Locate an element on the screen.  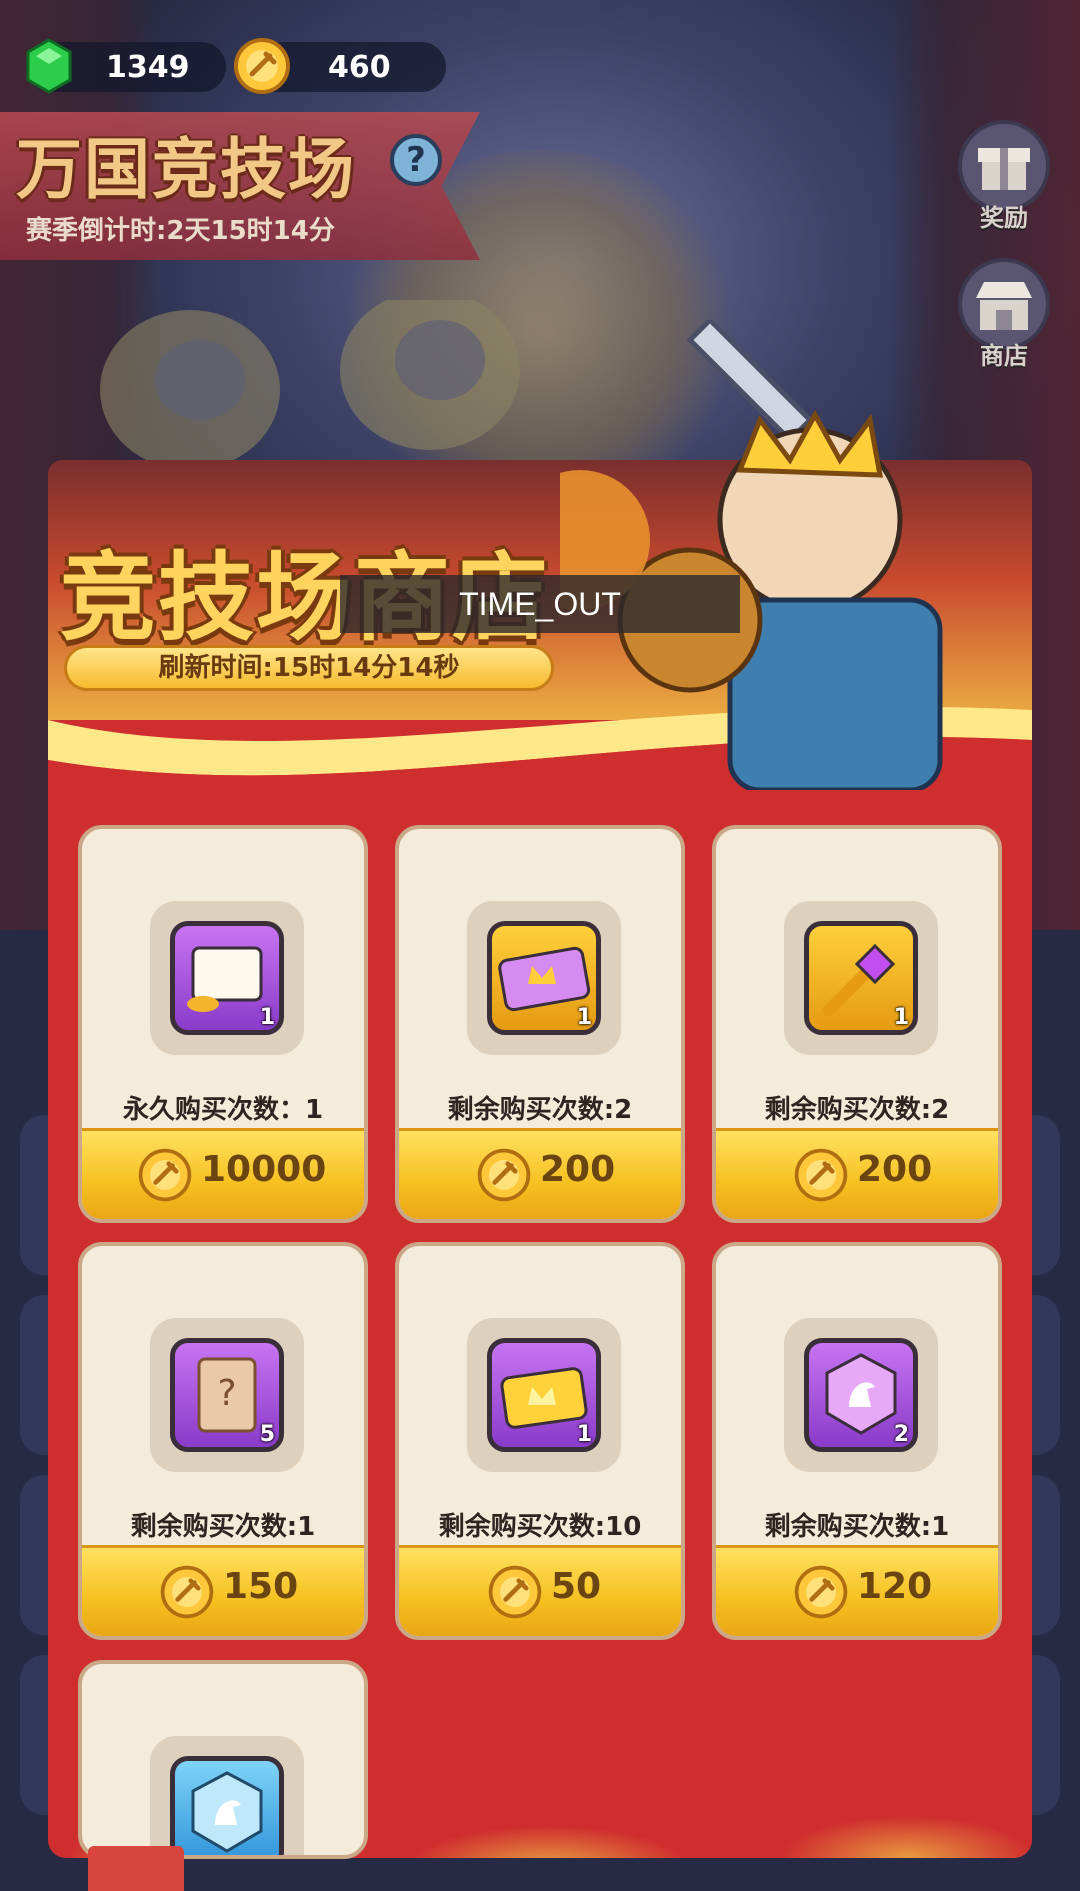
item-icon-frame is located at coordinates (227, 1795).